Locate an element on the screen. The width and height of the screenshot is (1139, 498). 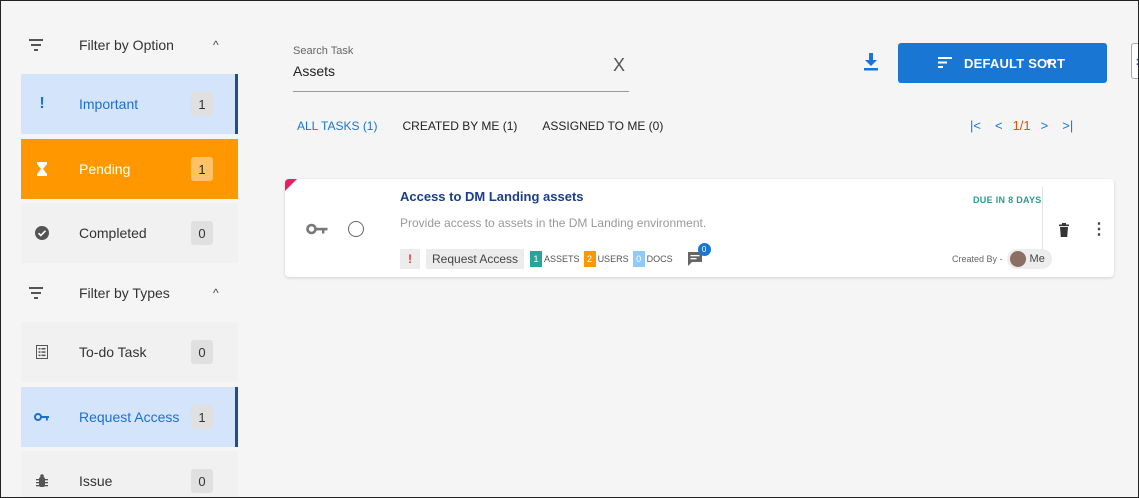
docs-count: 0 is located at coordinates (638, 259).